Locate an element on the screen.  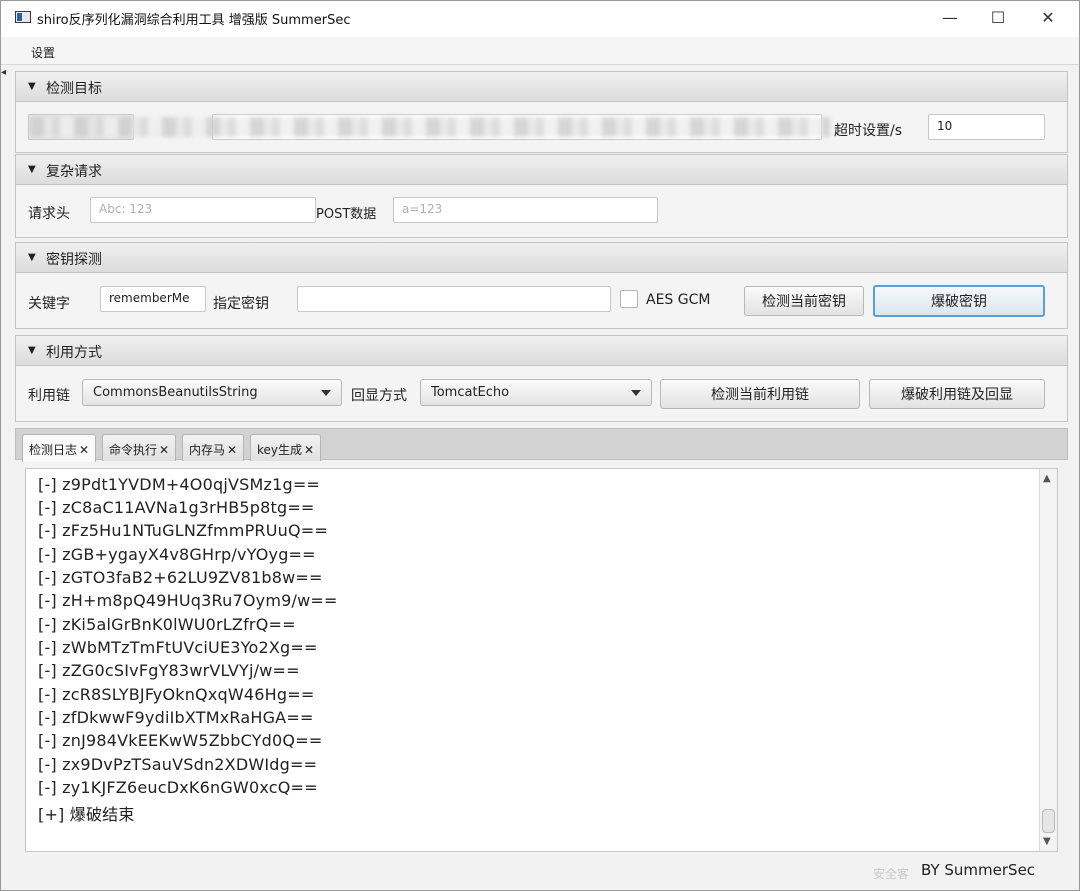
log-line: [-] znJ984VkEEKwW5ZbbCYd0Q== is located at coordinates (180, 740).